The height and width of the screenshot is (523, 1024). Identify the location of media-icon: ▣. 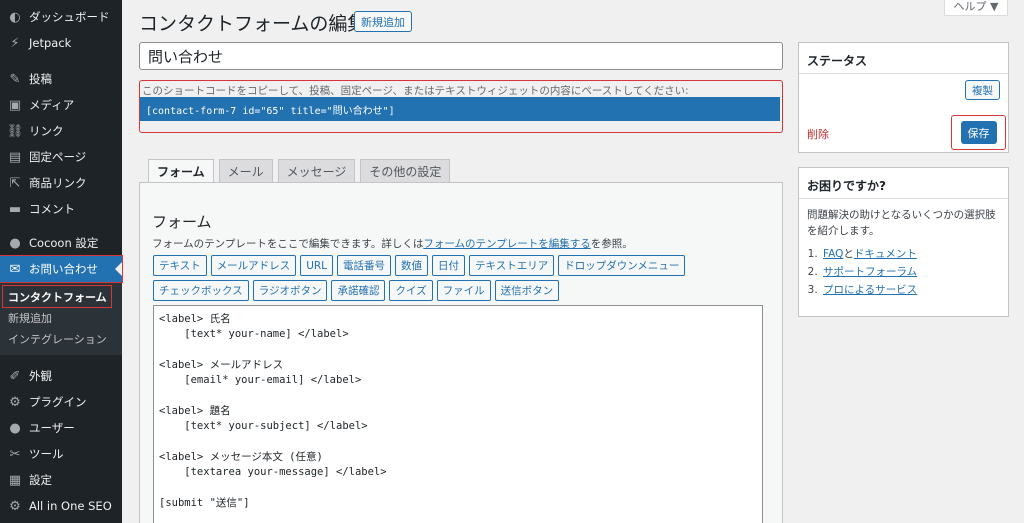
(15, 105).